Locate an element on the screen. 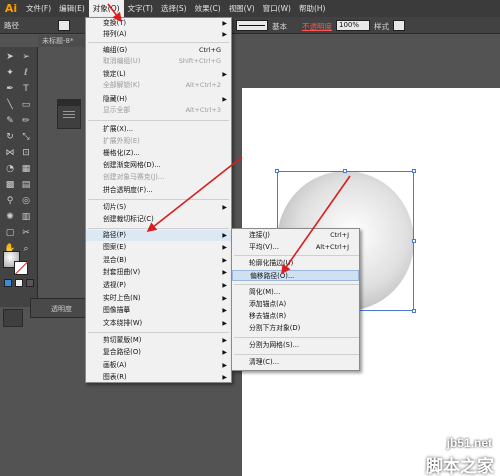  document-tab: 未标题-8* is located at coordinates (63, 41).